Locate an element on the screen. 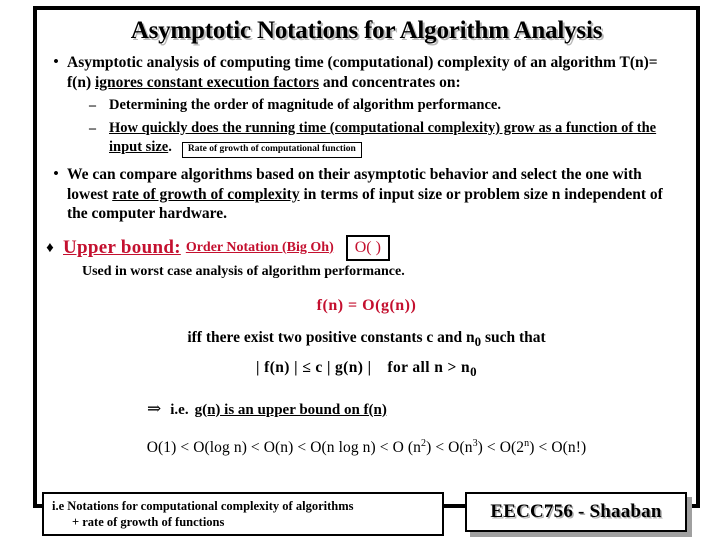  hierarchy-term: O(1) is located at coordinates (162, 447).